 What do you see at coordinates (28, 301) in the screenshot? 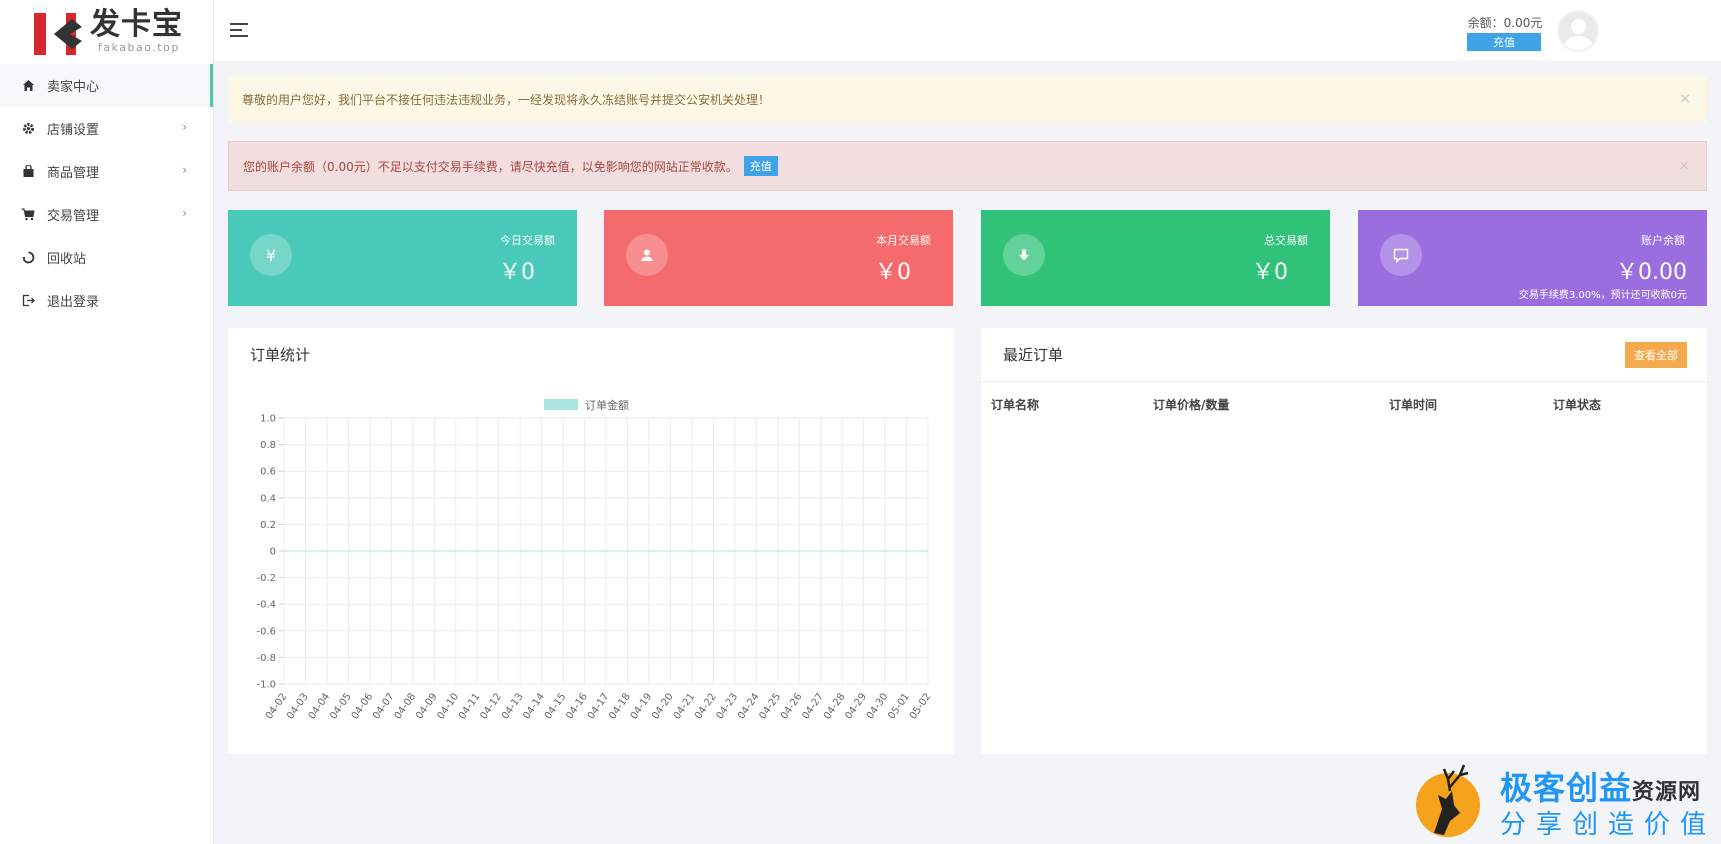
I see `logout-icon` at bounding box center [28, 301].